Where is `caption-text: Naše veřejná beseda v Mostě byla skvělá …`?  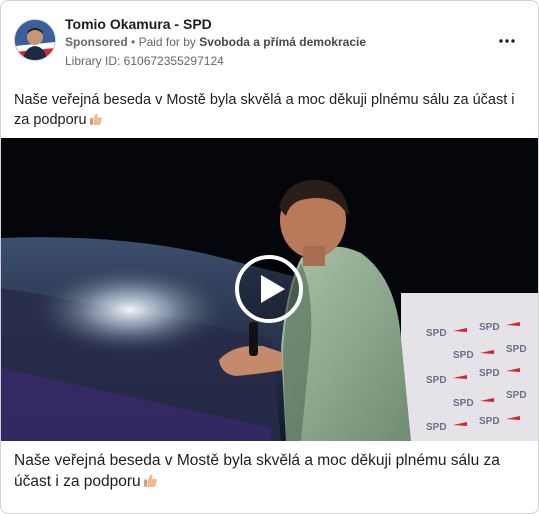
caption-text: Naše veřejná beseda v Mostě byla skvělá … is located at coordinates (257, 471).